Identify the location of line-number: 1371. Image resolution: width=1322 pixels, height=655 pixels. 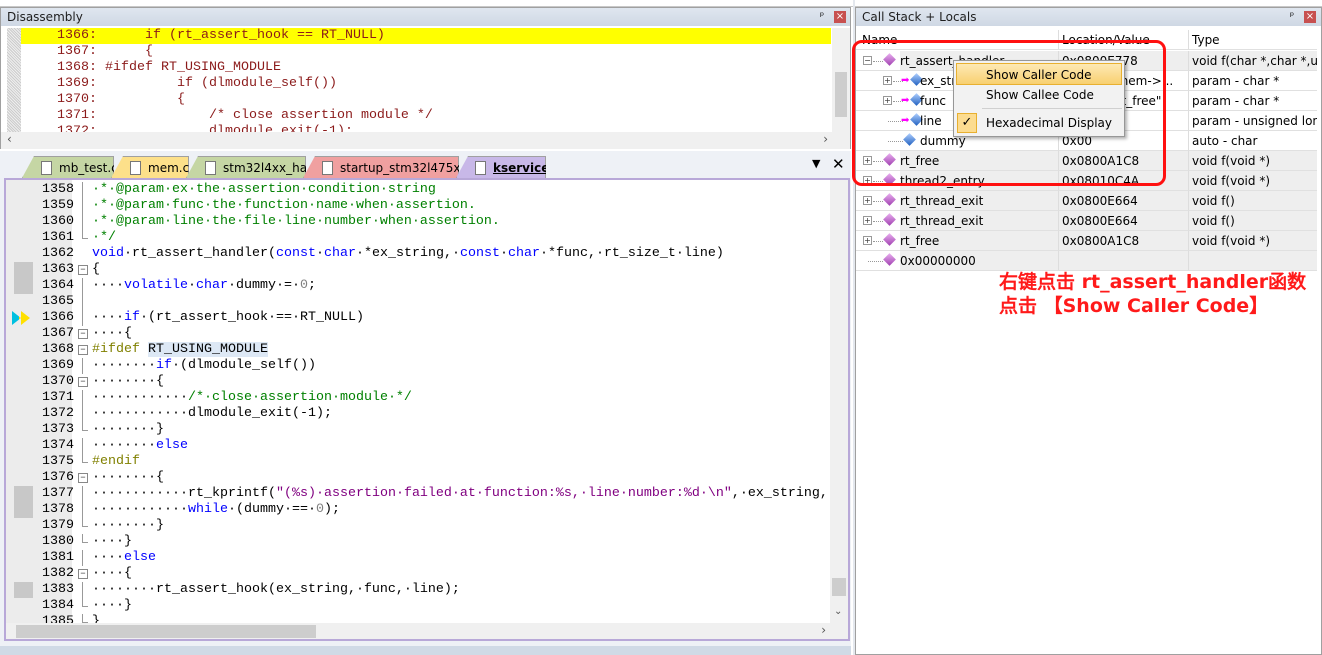
(58, 397).